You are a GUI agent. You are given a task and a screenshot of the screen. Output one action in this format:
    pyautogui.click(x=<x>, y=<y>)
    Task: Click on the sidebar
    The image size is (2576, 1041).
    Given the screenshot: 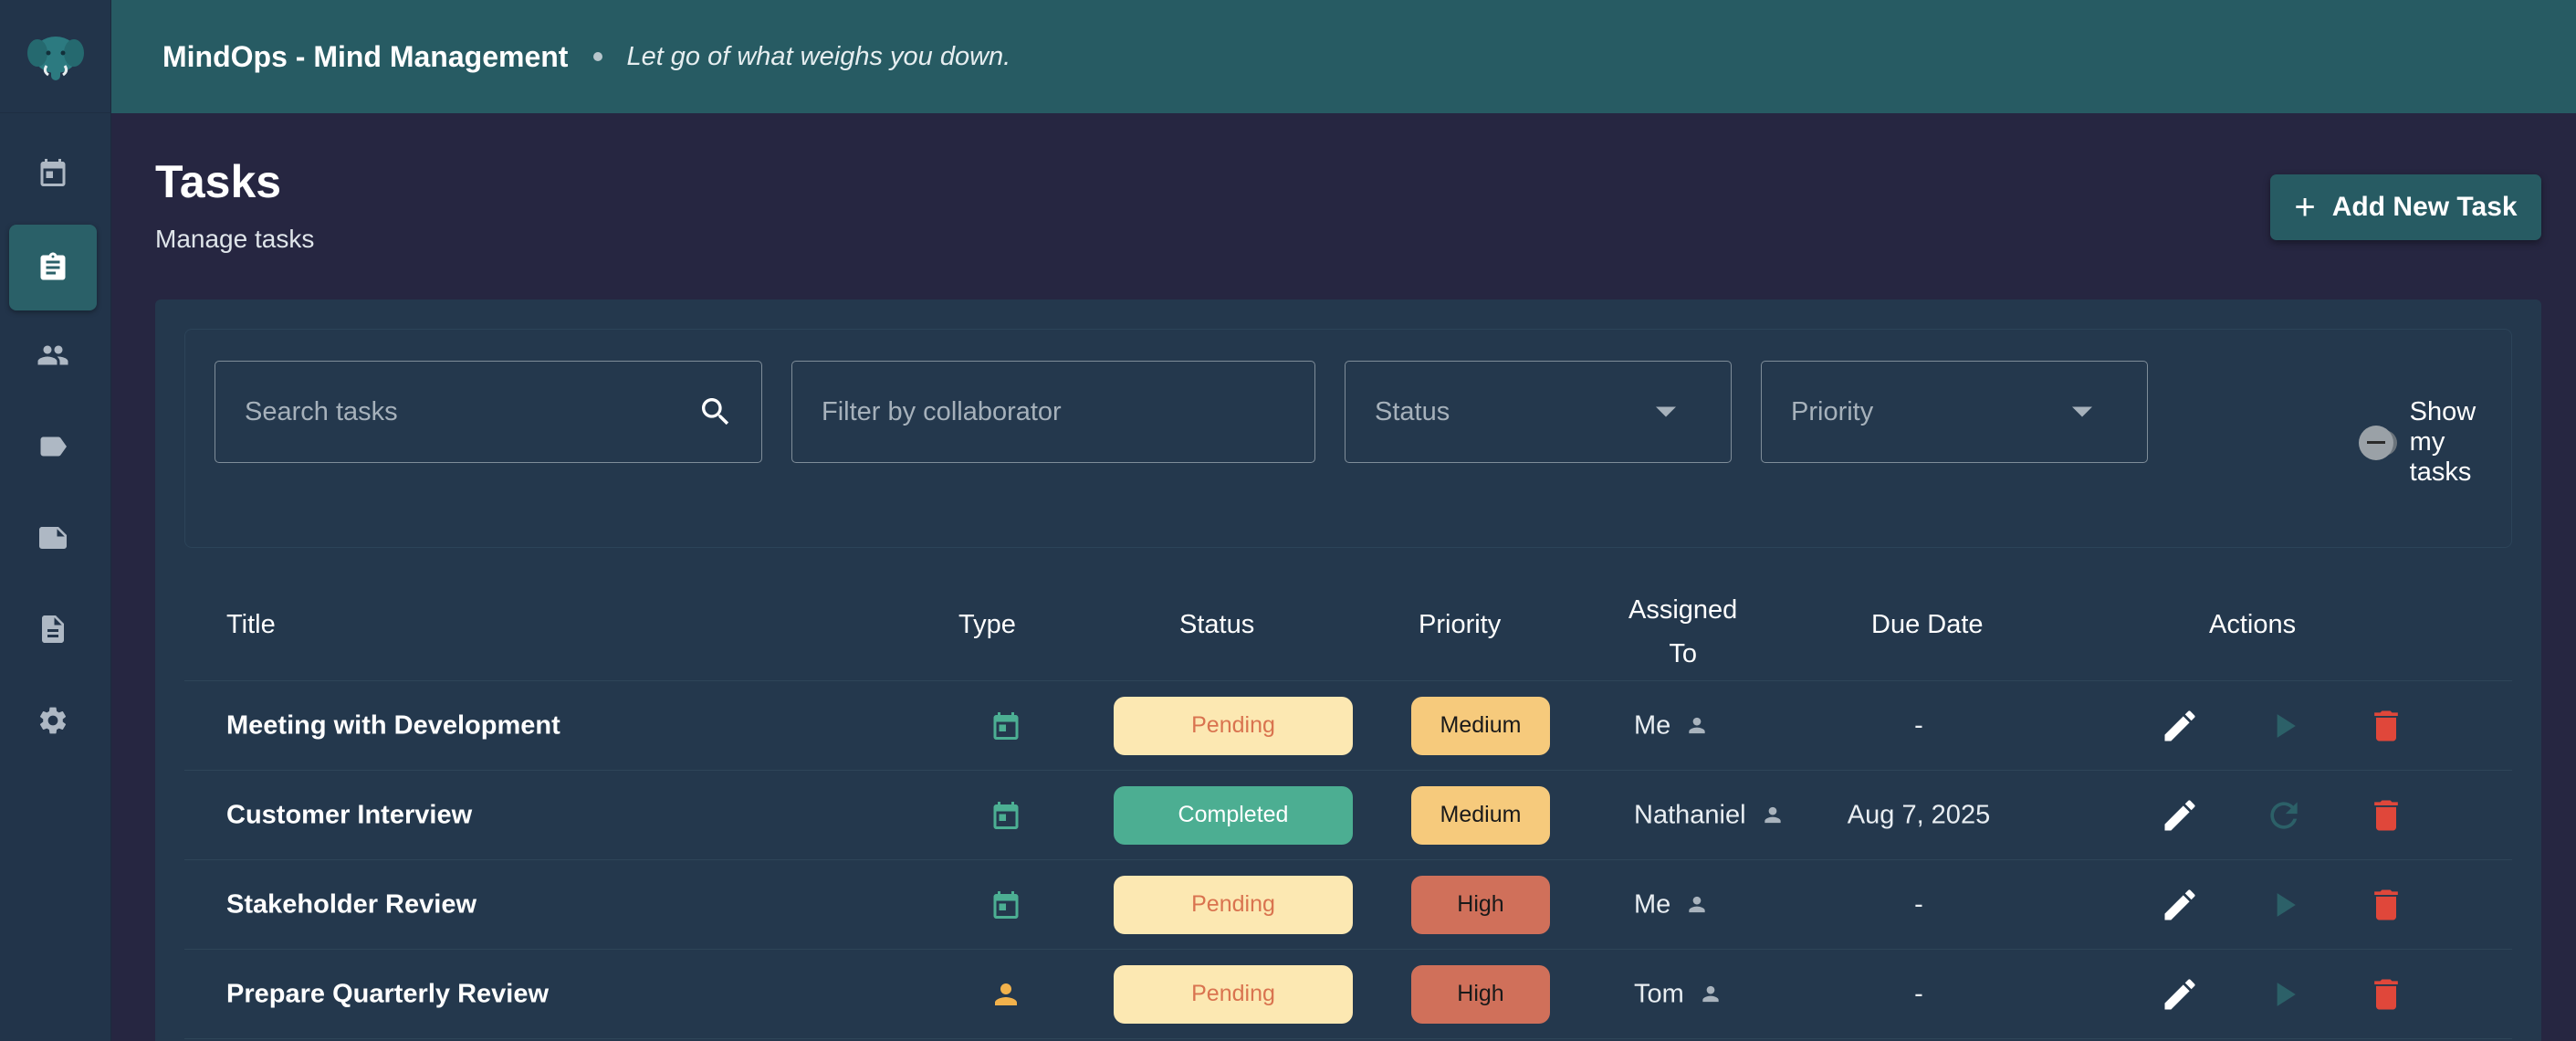 What is the action you would take?
    pyautogui.click(x=56, y=520)
    